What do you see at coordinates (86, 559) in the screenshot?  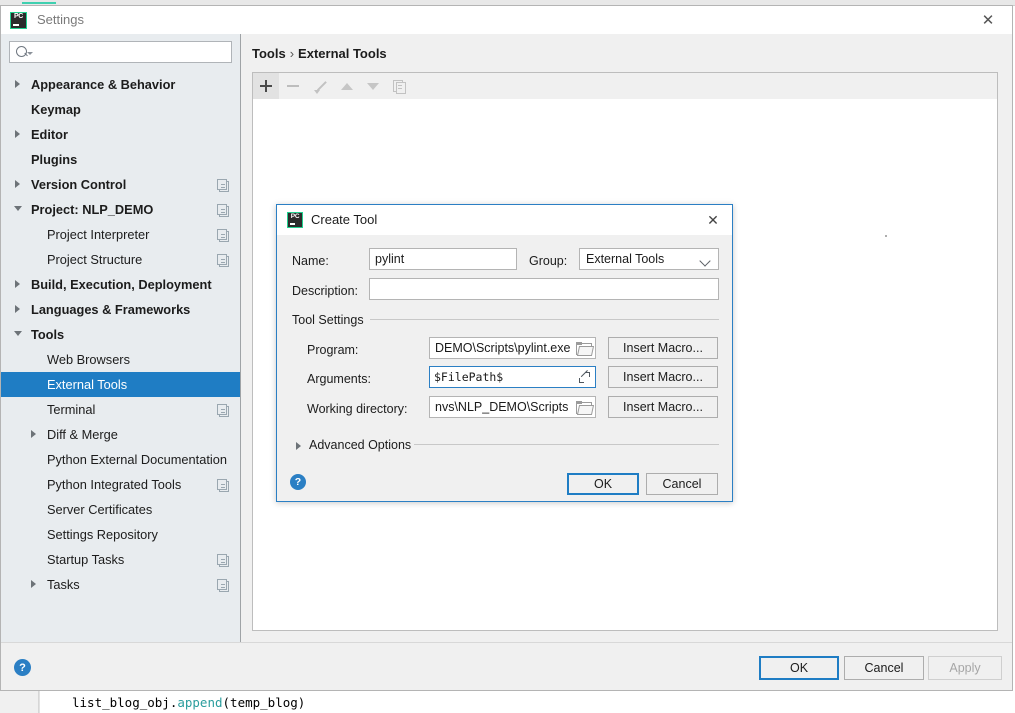 I see `sidebar-item-label: Startup Tasks` at bounding box center [86, 559].